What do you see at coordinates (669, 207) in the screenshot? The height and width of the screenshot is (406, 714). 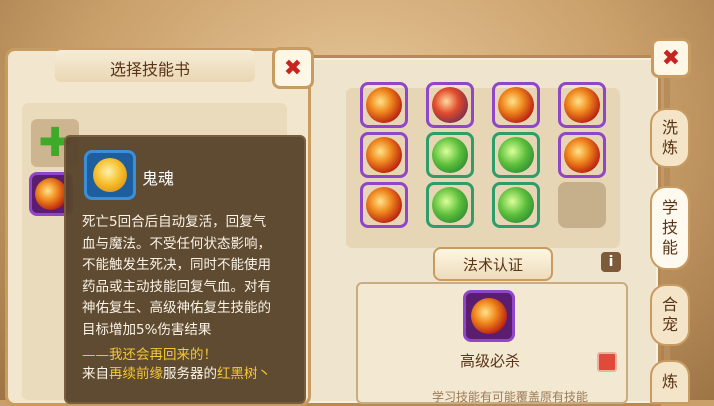 I see `tab-learn-label-1: 学` at bounding box center [669, 207].